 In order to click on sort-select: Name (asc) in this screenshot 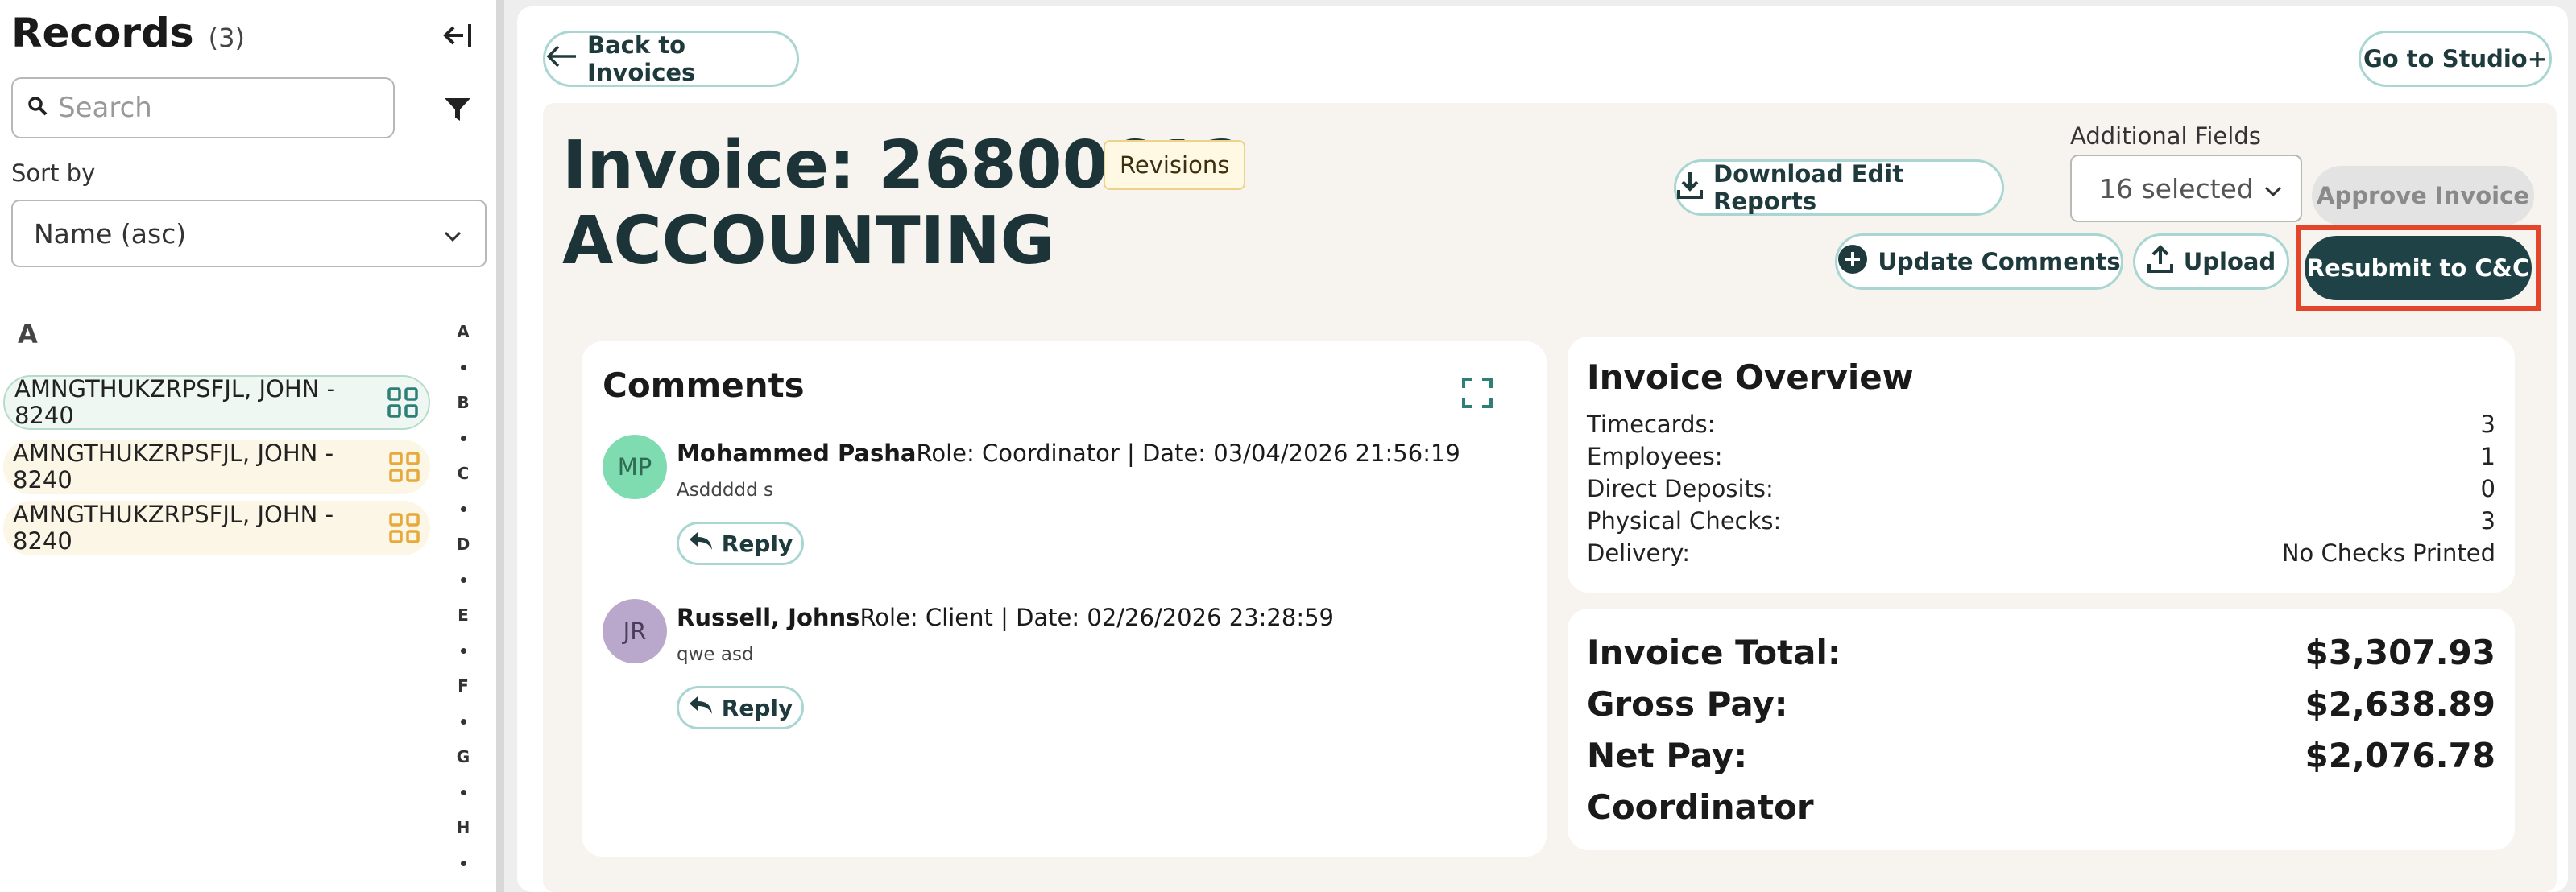, I will do `click(249, 234)`.